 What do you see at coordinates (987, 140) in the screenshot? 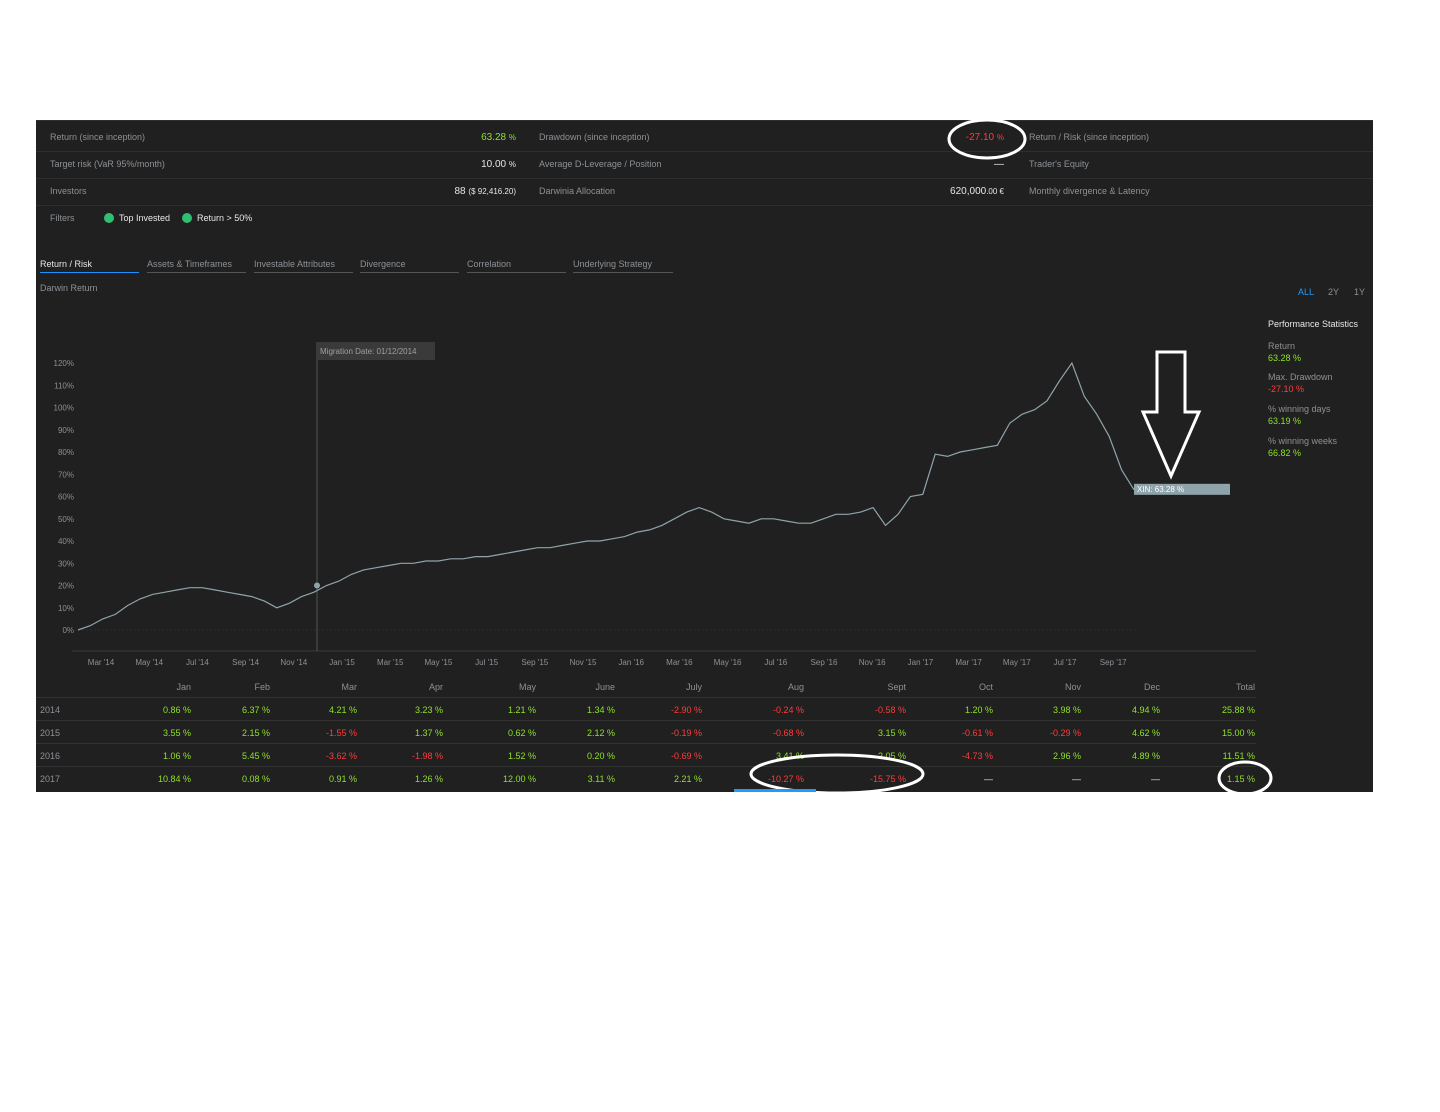
I see `drawdown-circle-annotation` at bounding box center [987, 140].